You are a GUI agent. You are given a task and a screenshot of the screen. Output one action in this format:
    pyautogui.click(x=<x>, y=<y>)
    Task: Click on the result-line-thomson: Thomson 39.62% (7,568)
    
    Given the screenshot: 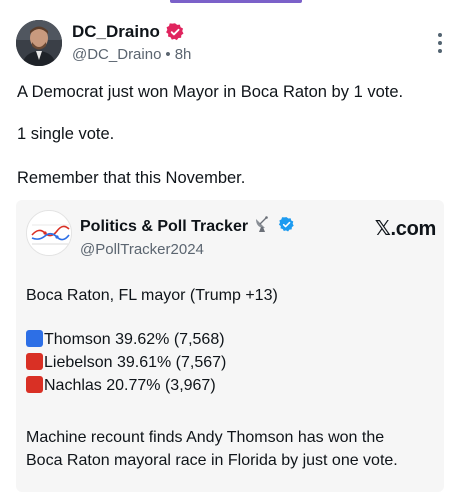 What is the action you would take?
    pyautogui.click(x=125, y=339)
    